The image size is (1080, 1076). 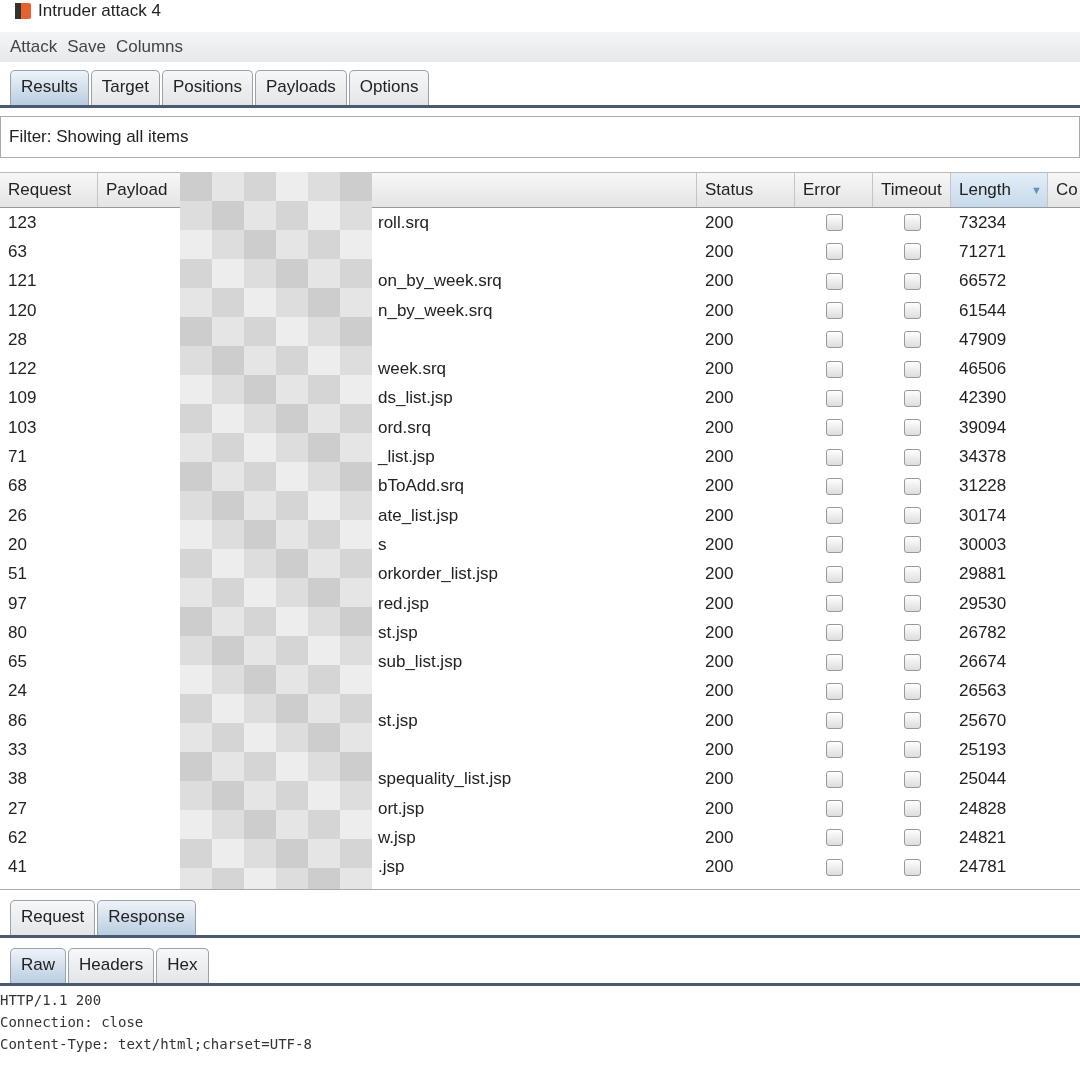 What do you see at coordinates (72, 1023) in the screenshot?
I see `response-line: Connection: close` at bounding box center [72, 1023].